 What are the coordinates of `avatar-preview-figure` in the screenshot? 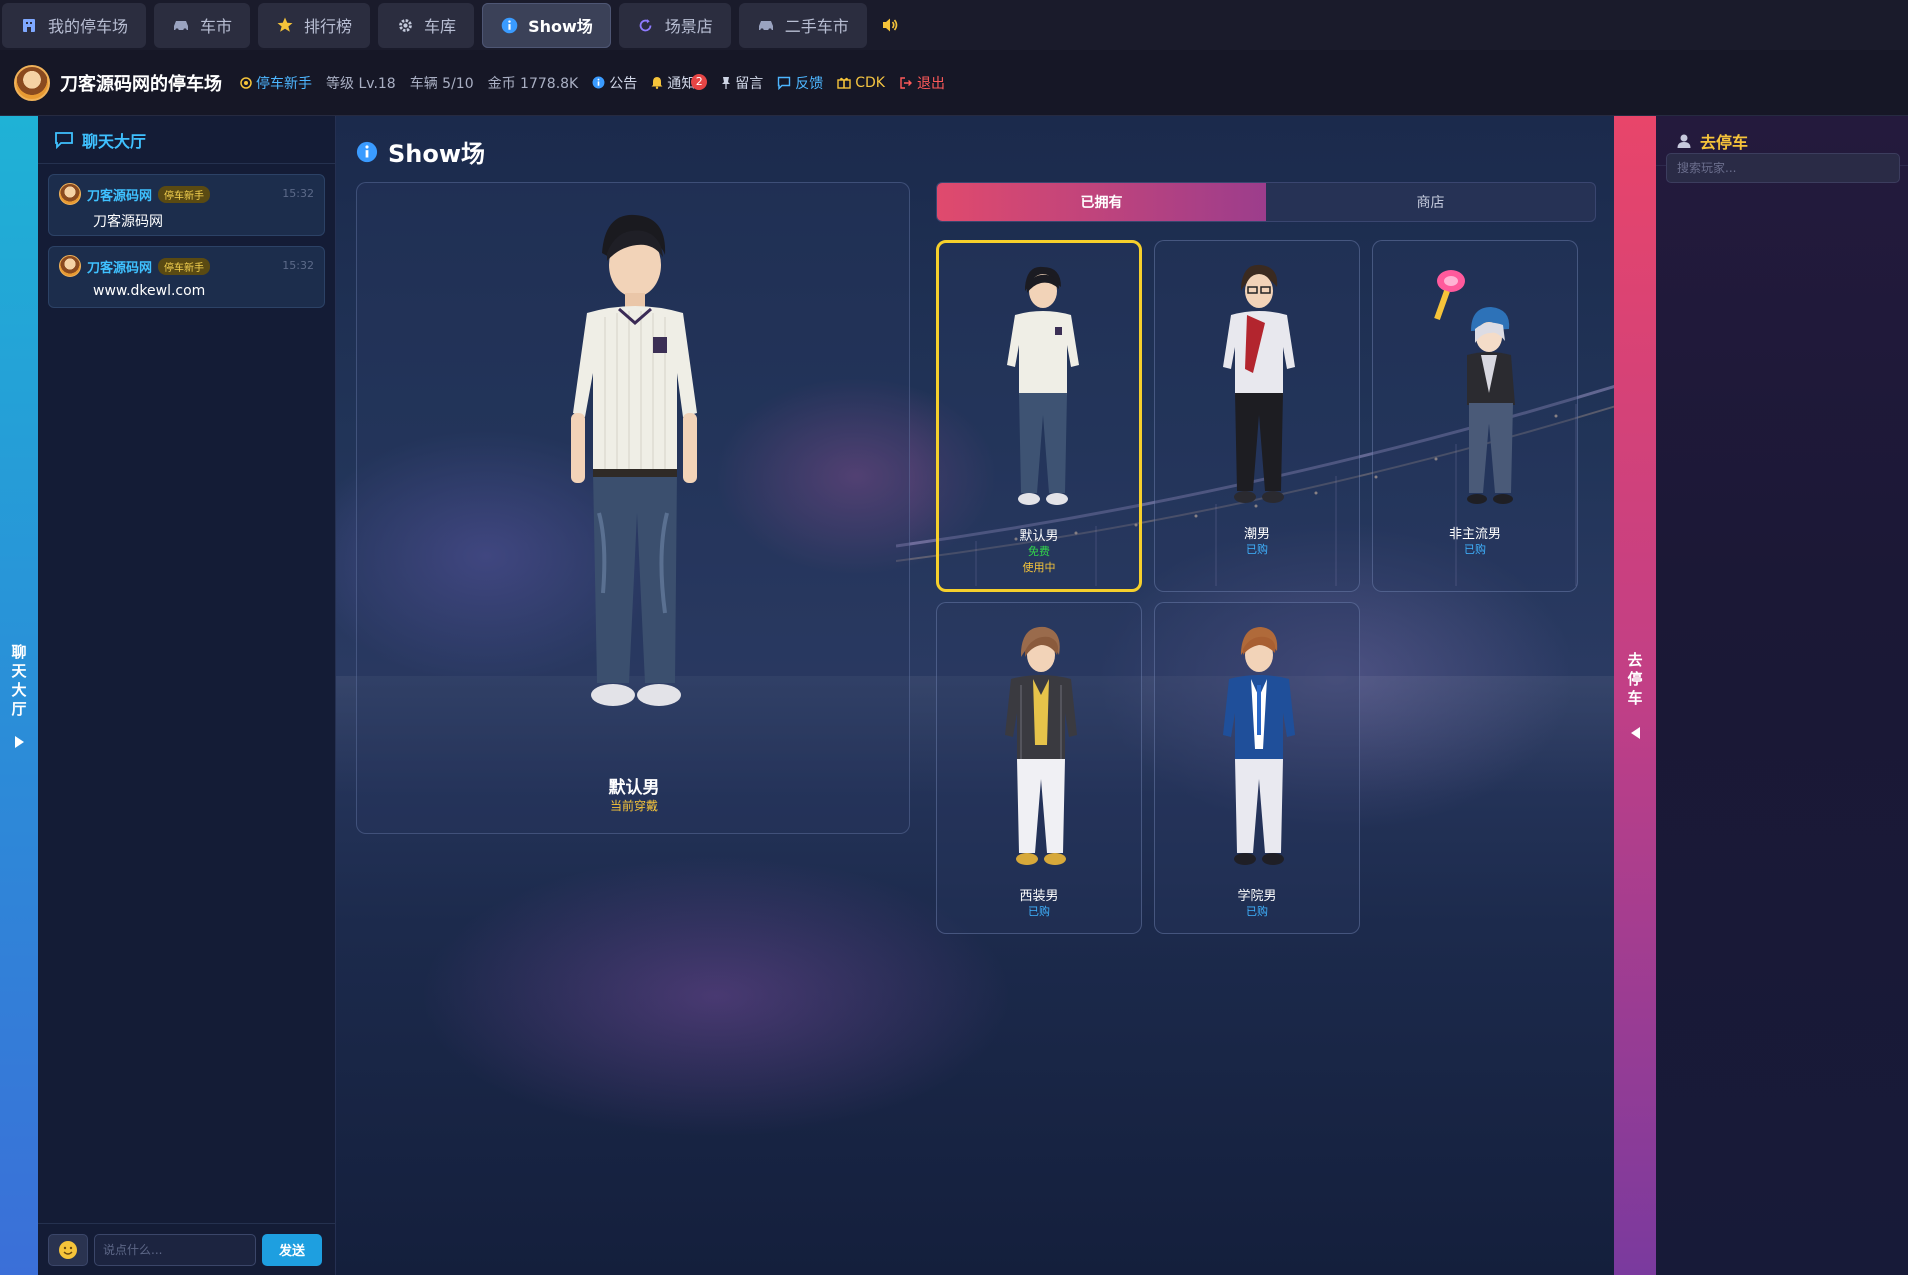 It's located at (634, 460).